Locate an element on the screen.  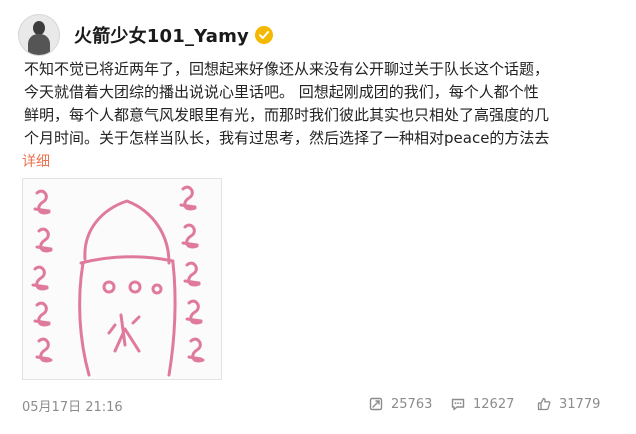
post-body-line: 鲜明，每个人都意气风发眼里有光，而那时我们彼此其实也只相处了高强度的几 is located at coordinates (287, 115).